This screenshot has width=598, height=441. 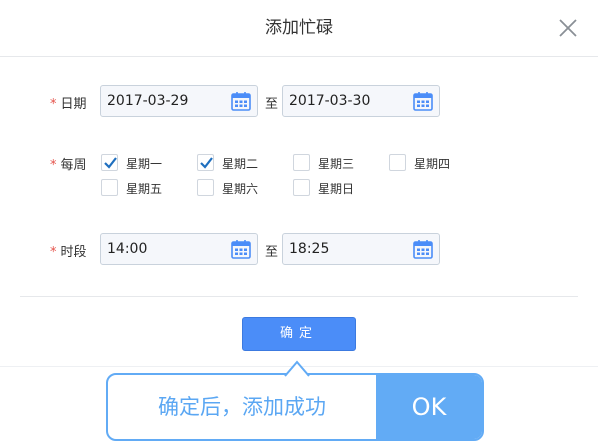 What do you see at coordinates (242, 407) in the screenshot?
I see `toast-message: 确定后，添加成功` at bounding box center [242, 407].